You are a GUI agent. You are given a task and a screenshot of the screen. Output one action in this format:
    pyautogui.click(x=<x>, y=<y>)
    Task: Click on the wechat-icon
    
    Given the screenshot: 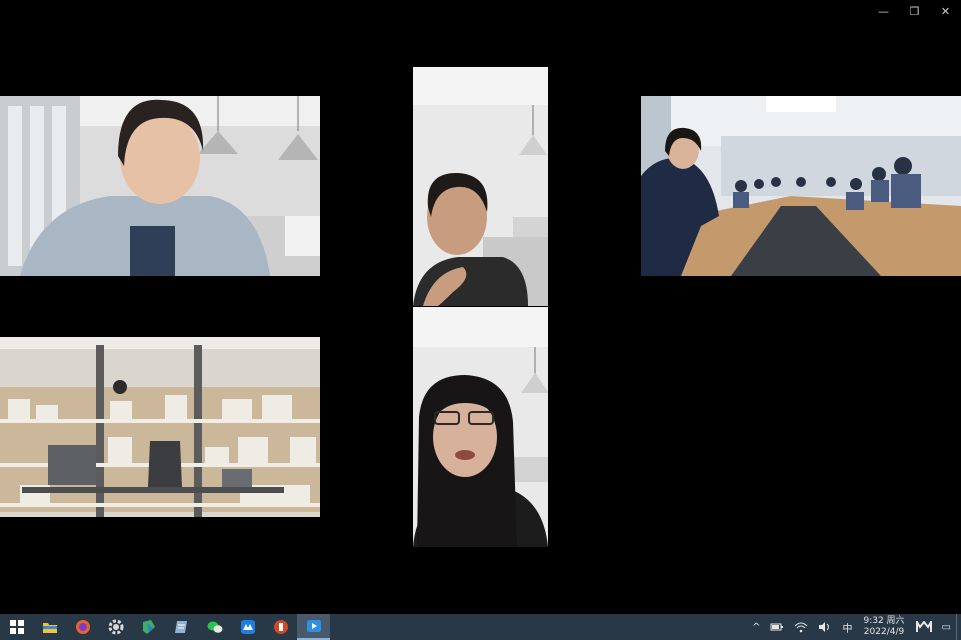 What is the action you would take?
    pyautogui.click(x=214, y=627)
    